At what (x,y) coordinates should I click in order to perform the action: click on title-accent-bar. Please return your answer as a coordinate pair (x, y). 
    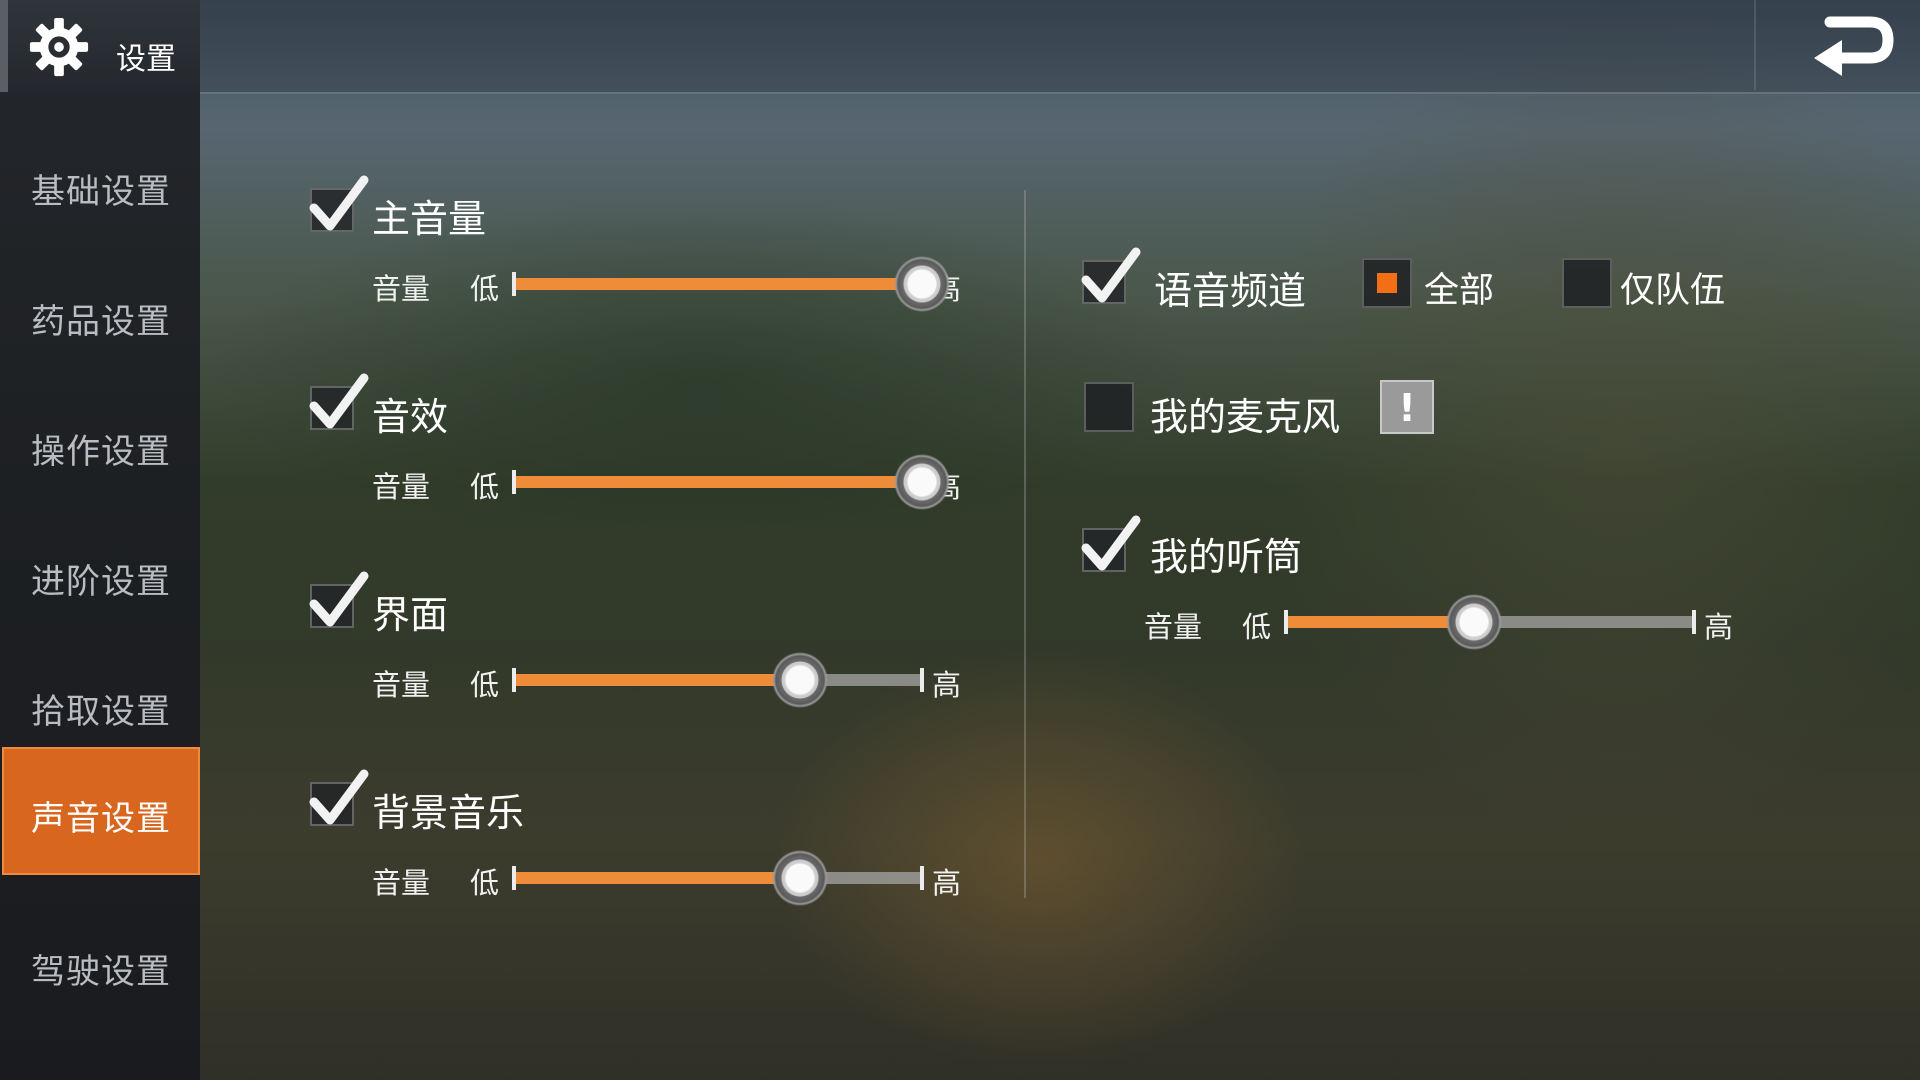
    Looking at the image, I should click on (4, 46).